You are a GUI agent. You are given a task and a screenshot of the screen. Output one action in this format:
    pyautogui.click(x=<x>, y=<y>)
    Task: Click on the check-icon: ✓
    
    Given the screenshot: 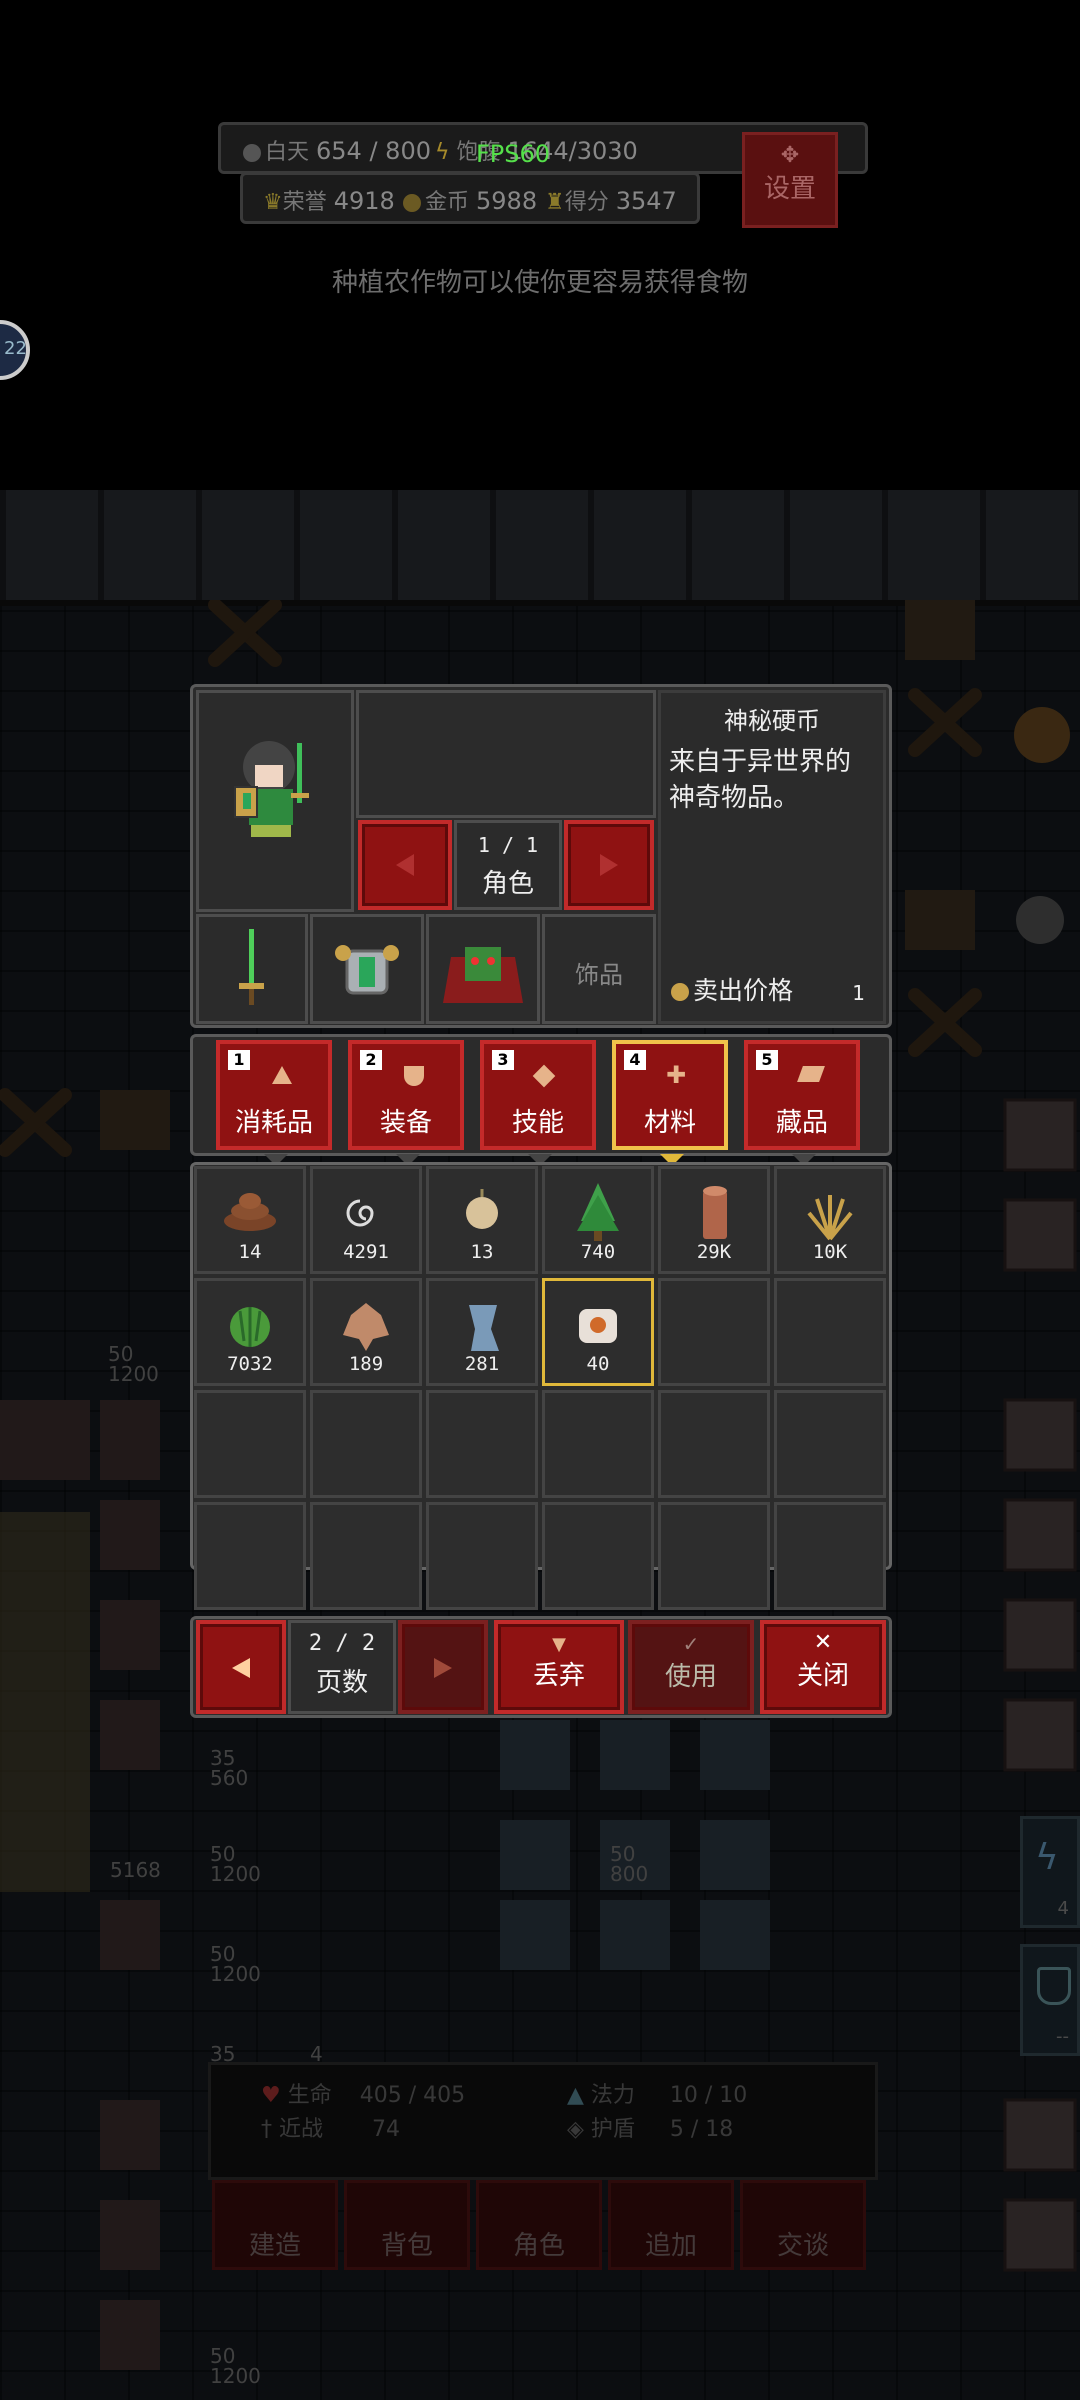 What is the action you would take?
    pyautogui.click(x=691, y=1644)
    